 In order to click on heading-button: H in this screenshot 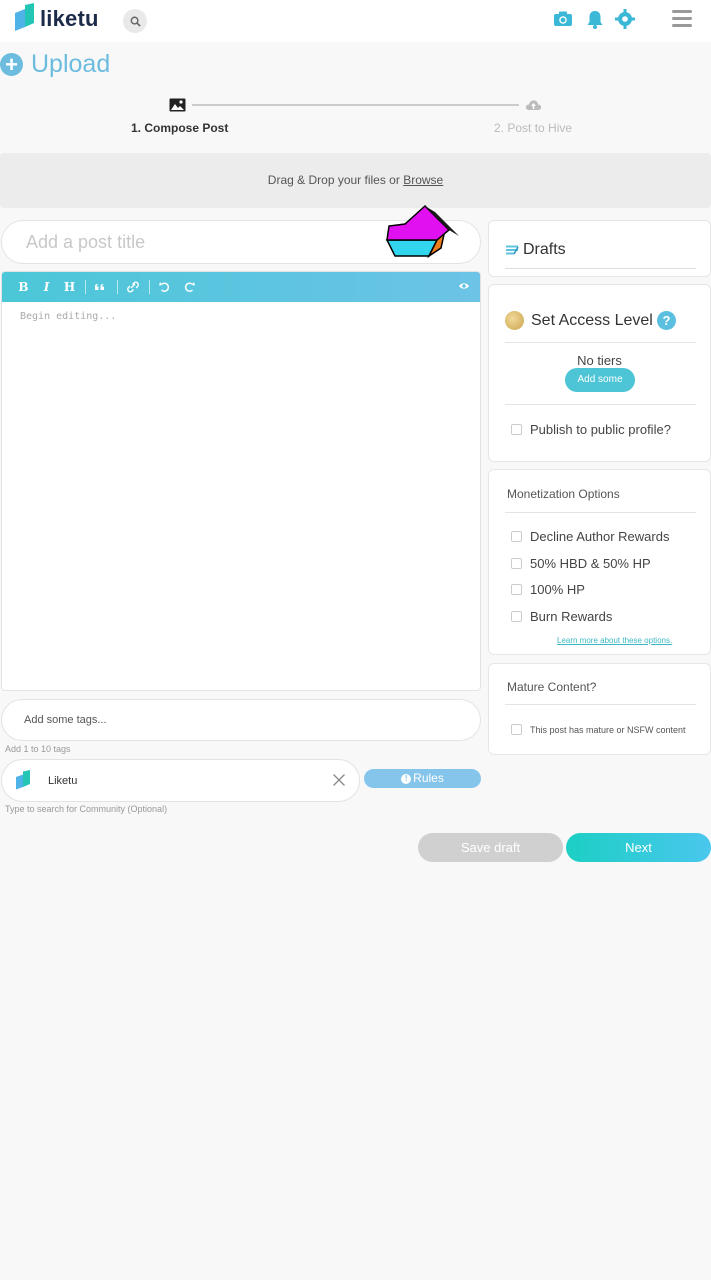, I will do `click(69, 287)`.